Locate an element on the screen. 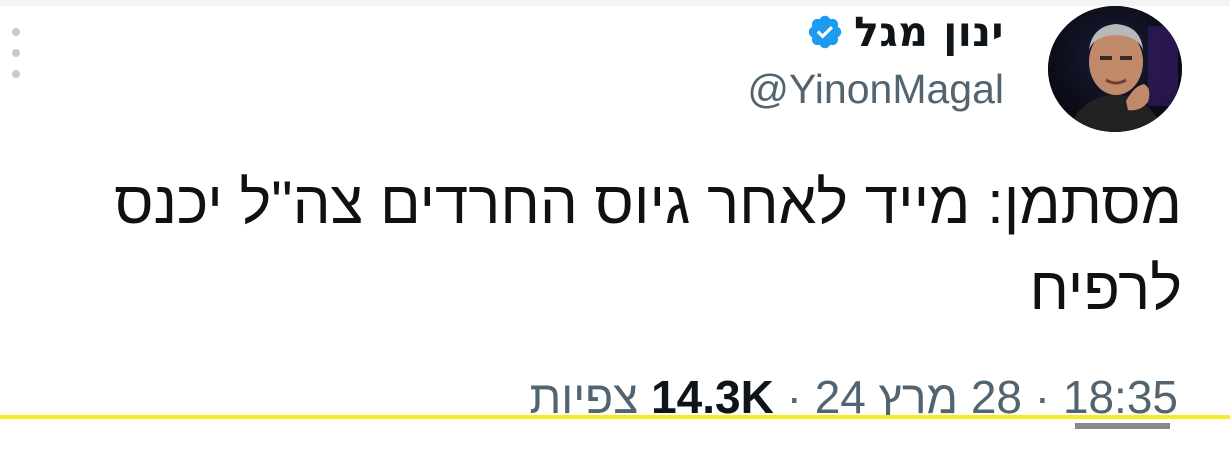 The height and width of the screenshot is (467, 1230). more-vertical-icon is located at coordinates (16, 32).